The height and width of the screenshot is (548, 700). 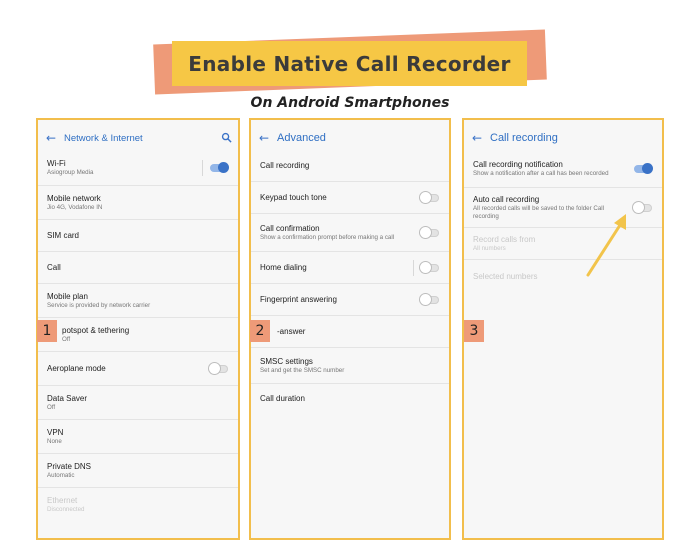 I want to click on fingerprint-toggle, so click(x=429, y=299).